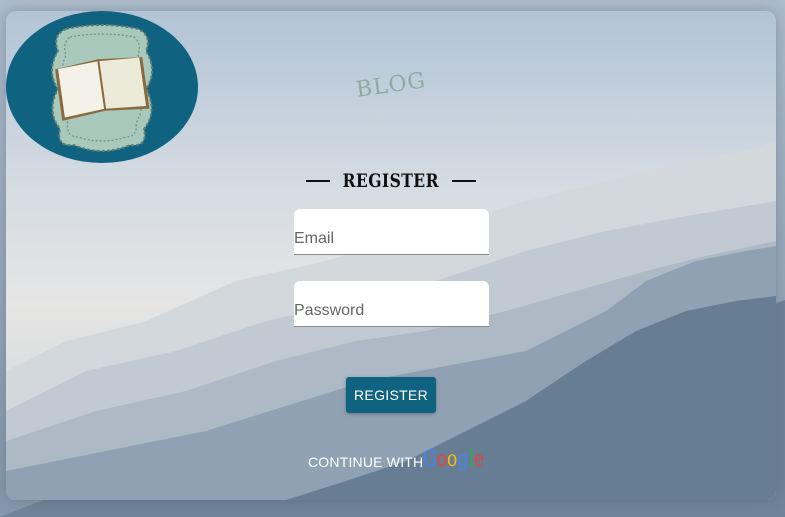 The image size is (785, 517). I want to click on password-field, so click(389, 311).